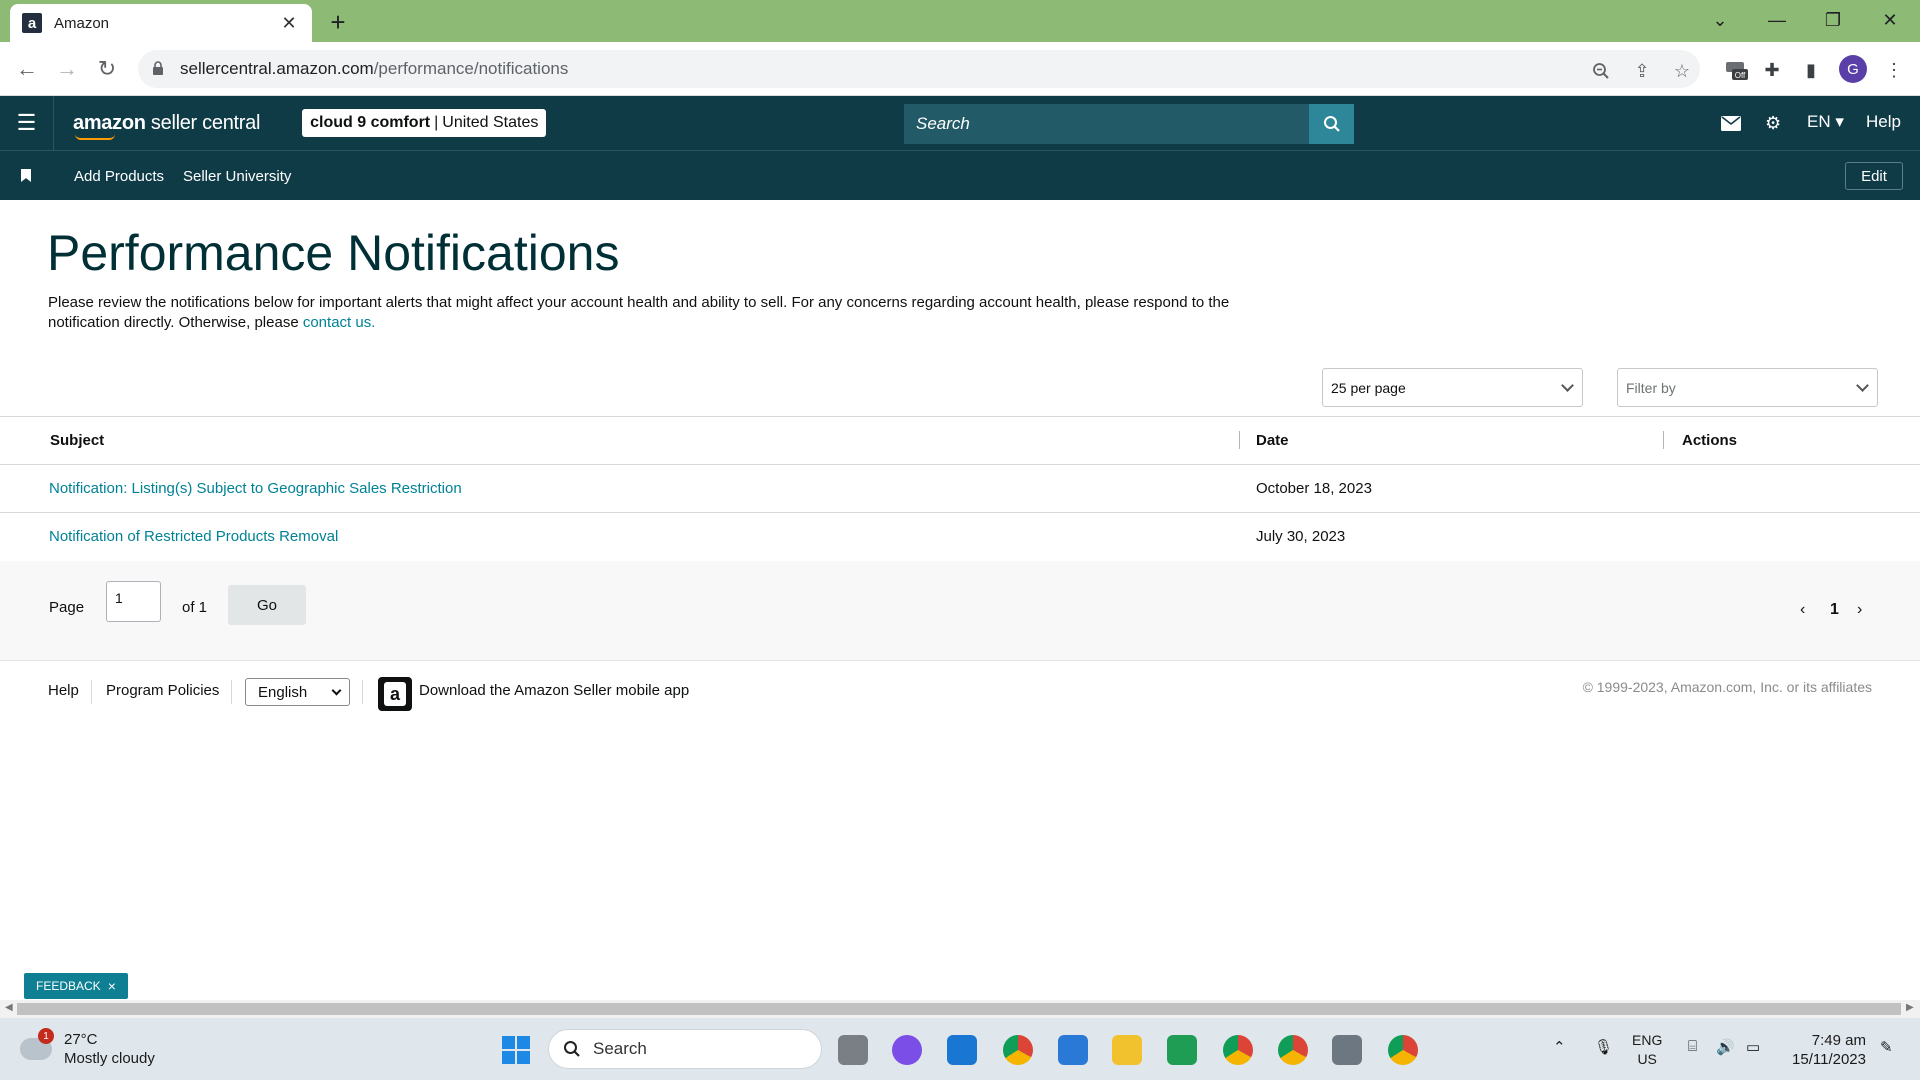  What do you see at coordinates (162, 690) in the screenshot?
I see `program-policies-link: Program Policies` at bounding box center [162, 690].